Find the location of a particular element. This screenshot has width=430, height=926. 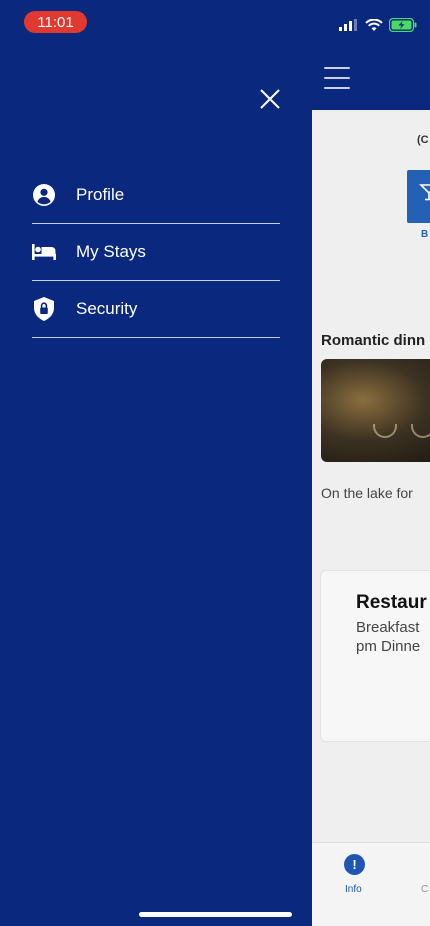

status-icons is located at coordinates (378, 25).